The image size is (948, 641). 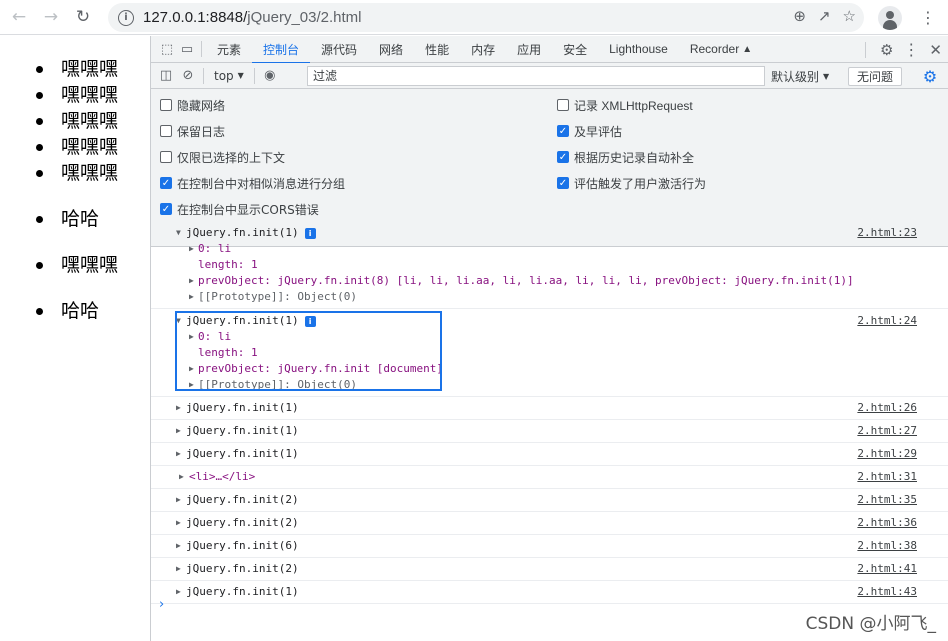 I want to click on console-message-collapsed: ▶ <li>…</li> 2.html:31, so click(x=549, y=477).